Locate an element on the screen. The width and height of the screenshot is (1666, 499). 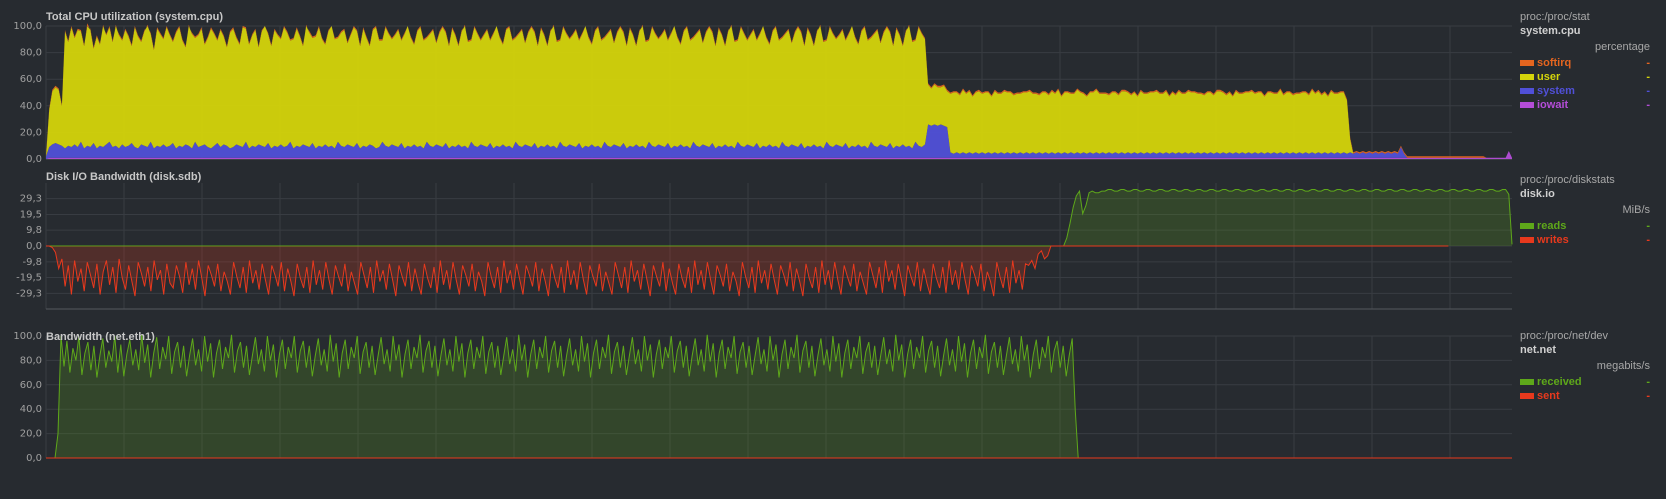
y-tick-label: 29,3 is located at coordinates (31, 199).